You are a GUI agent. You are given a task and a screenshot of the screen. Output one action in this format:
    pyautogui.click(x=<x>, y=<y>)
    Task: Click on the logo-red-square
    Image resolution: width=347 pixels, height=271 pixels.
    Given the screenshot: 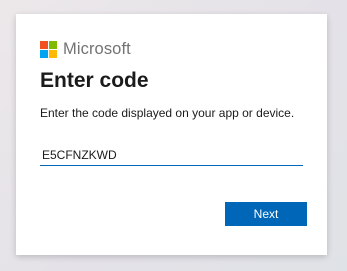 What is the action you would take?
    pyautogui.click(x=44, y=44)
    